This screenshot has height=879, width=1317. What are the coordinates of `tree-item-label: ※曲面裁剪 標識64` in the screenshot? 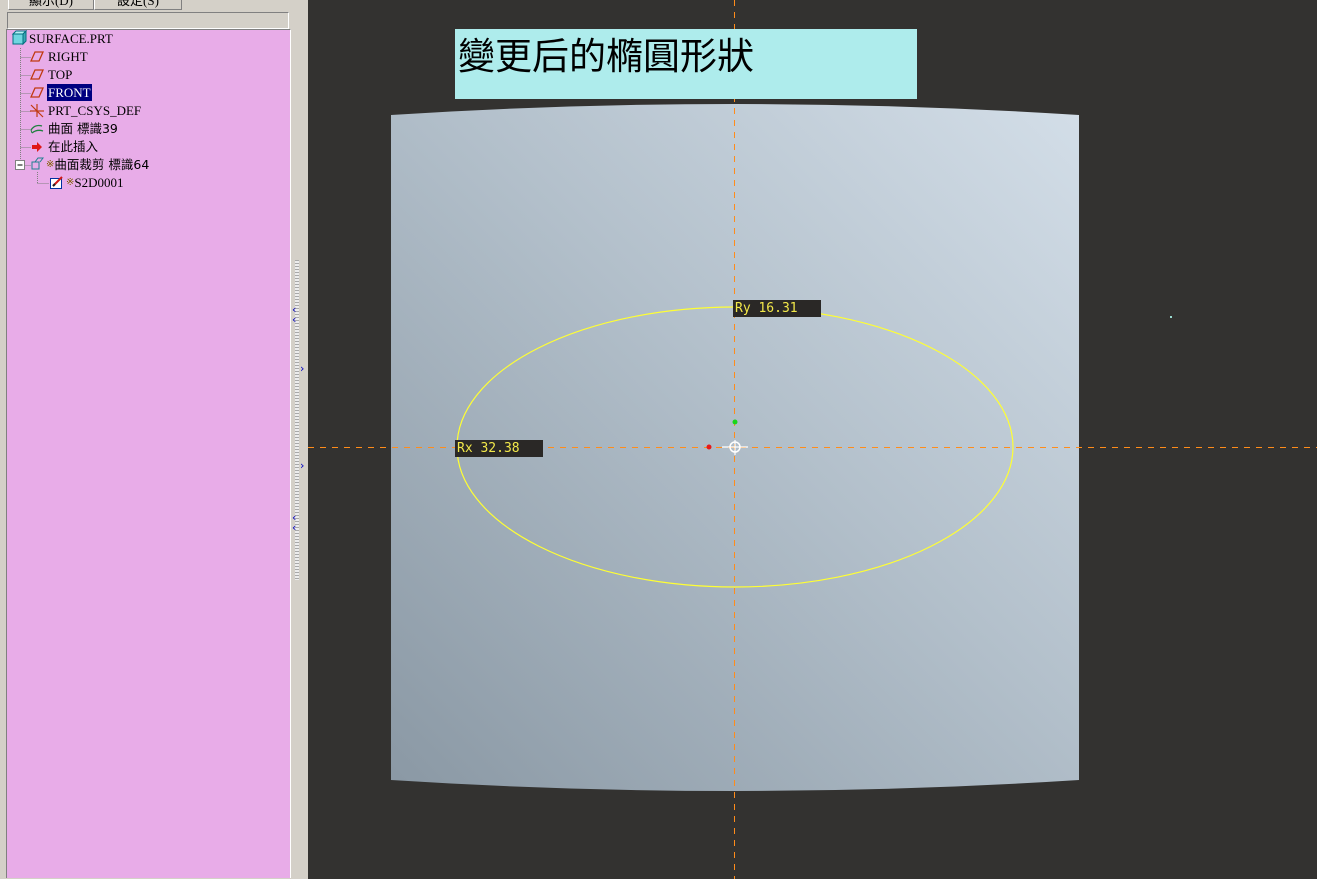 It's located at (97, 164).